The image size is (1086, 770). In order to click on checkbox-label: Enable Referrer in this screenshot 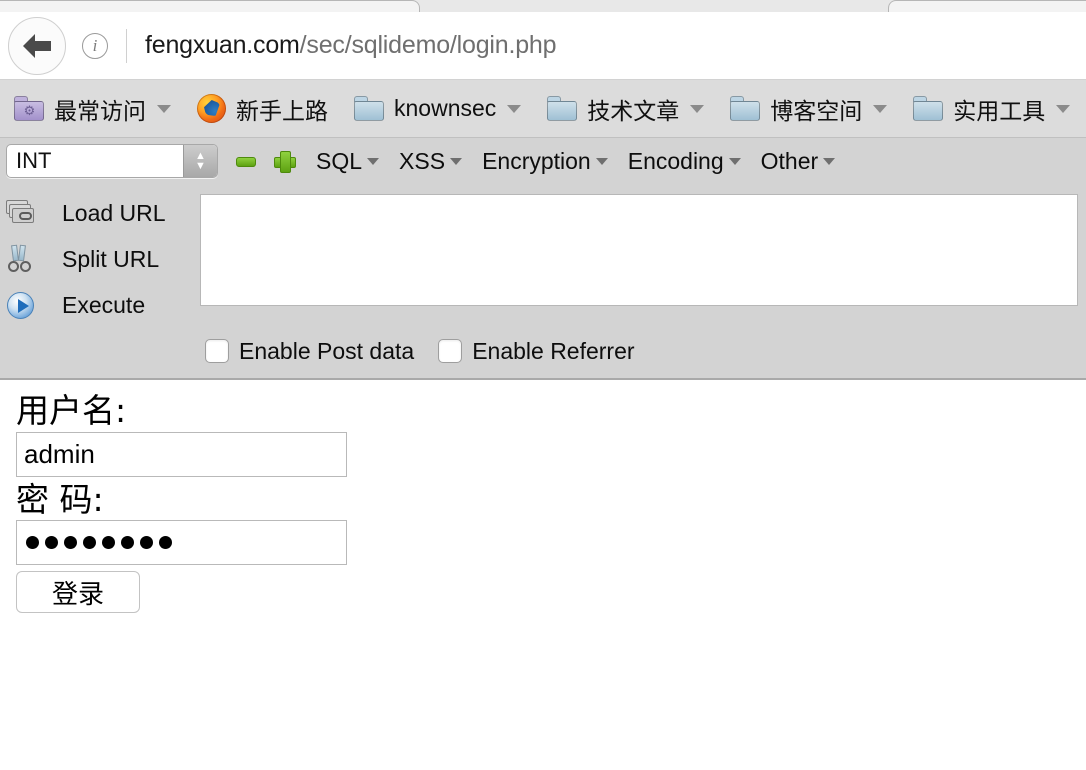, I will do `click(553, 350)`.